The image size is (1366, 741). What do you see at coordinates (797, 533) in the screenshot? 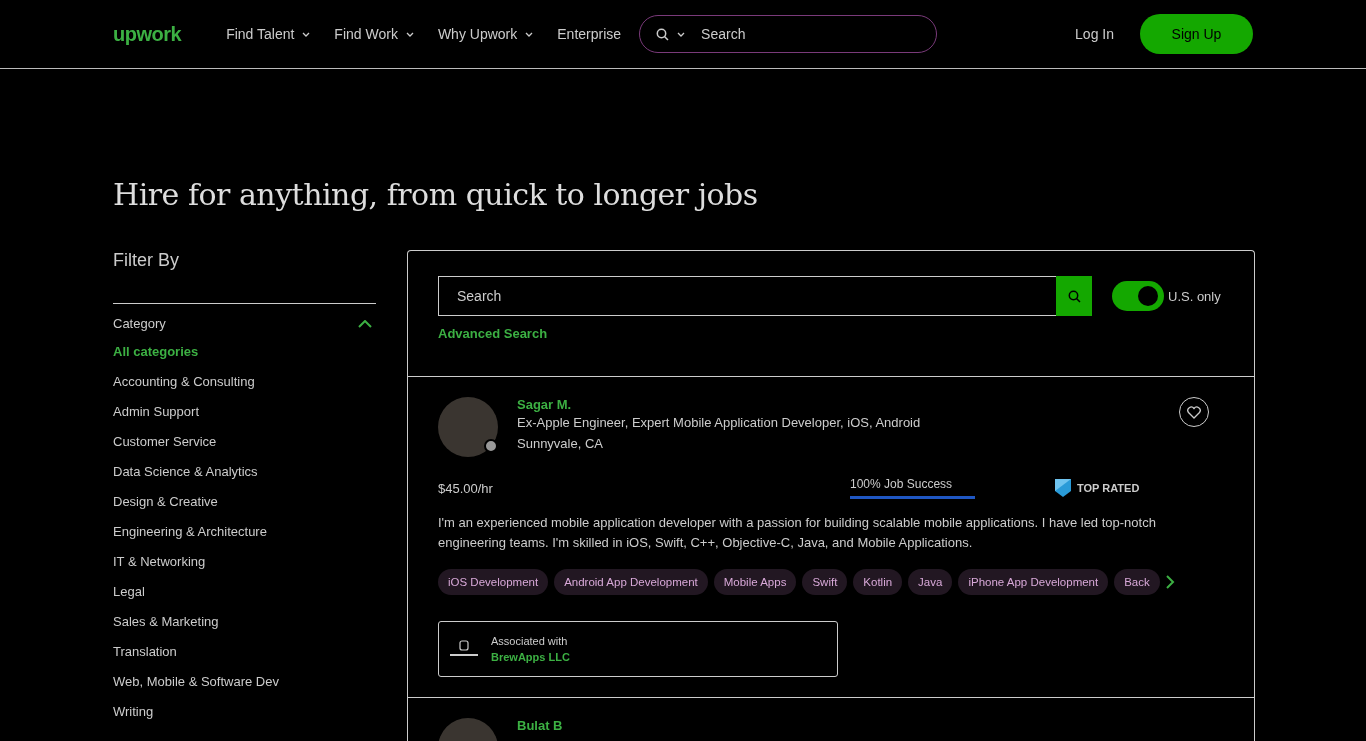
I see `description: I'm an experienced mobile application developer with a passion for building scalable mobile applications. I have led top-notch engineering teams. I'm skilled in iOS, Swift, C++, Objective-C, Java, and Mobile Applications.` at bounding box center [797, 533].